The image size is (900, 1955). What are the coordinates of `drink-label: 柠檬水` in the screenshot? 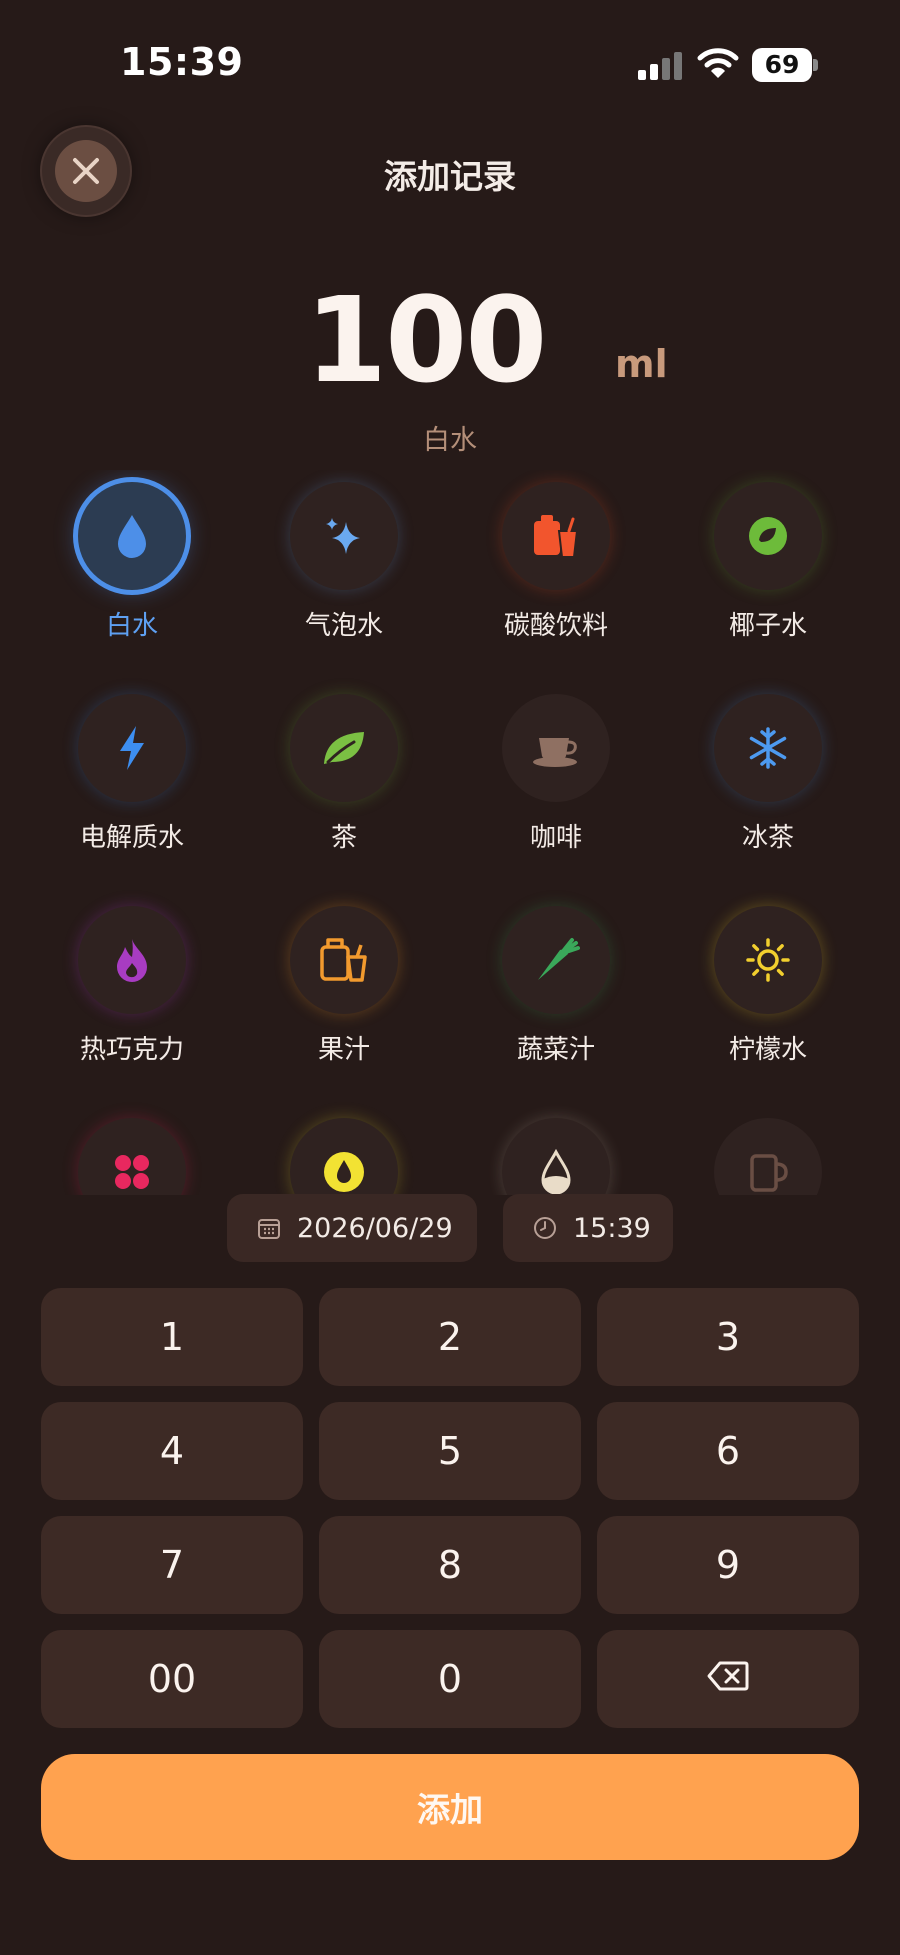 It's located at (767, 1050).